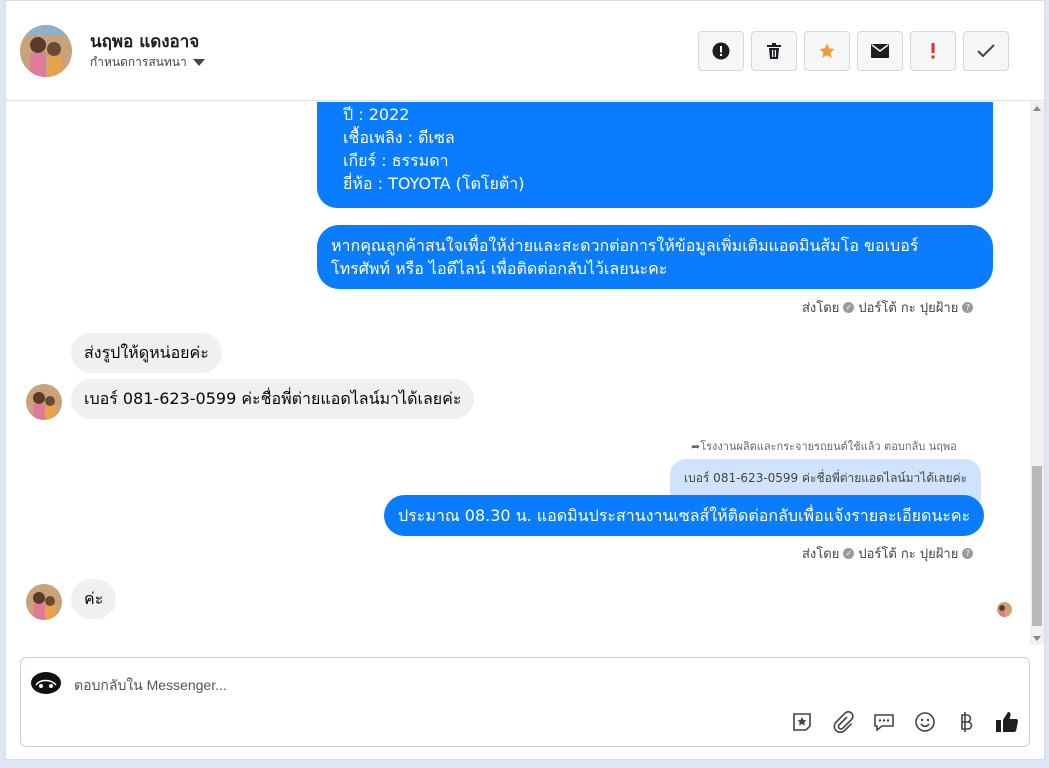 This screenshot has height=768, width=1049. I want to click on contact-name: นฤพอ แดงอาจ, so click(145, 42).